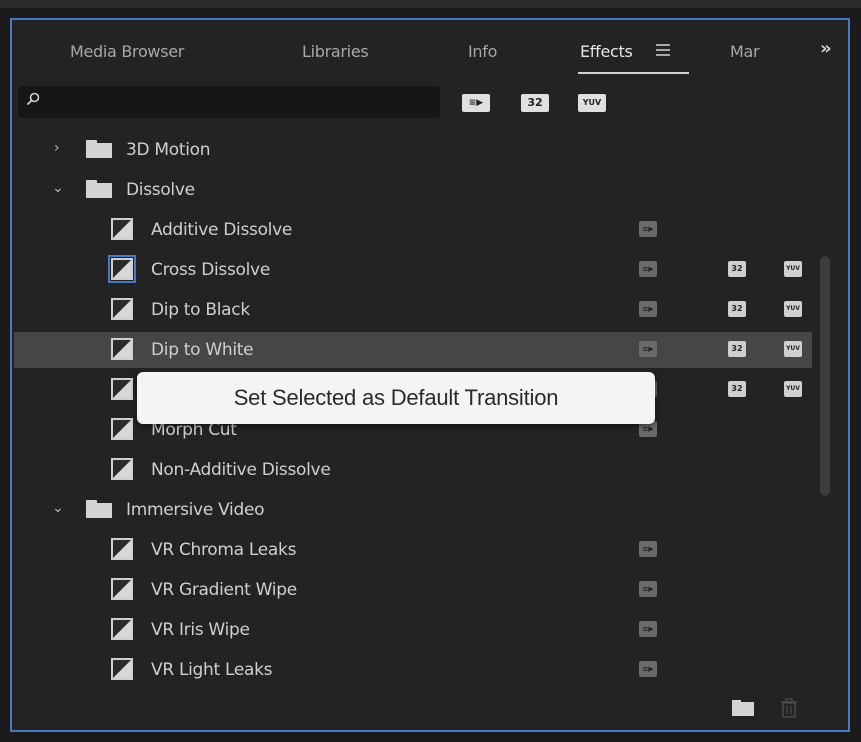 The width and height of the screenshot is (861, 742). I want to click on effect-label: VR Chroma Leaks, so click(224, 550).